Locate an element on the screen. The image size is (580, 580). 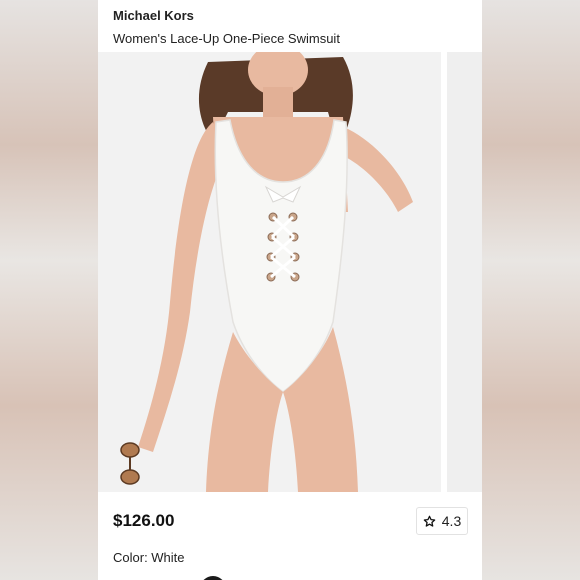
rating-badge: 4.3 is located at coordinates (442, 521).